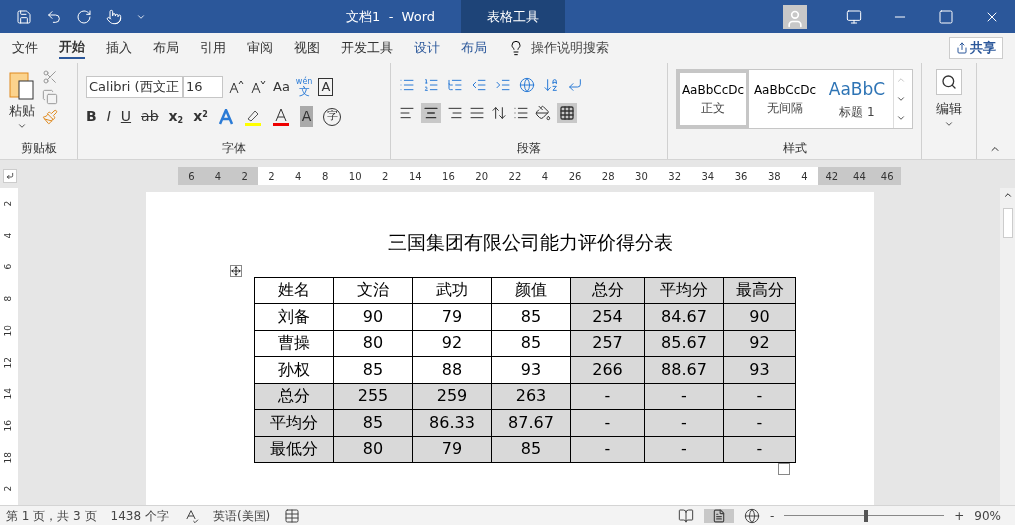  I want to click on scroll-up-icon, so click(1007, 195).